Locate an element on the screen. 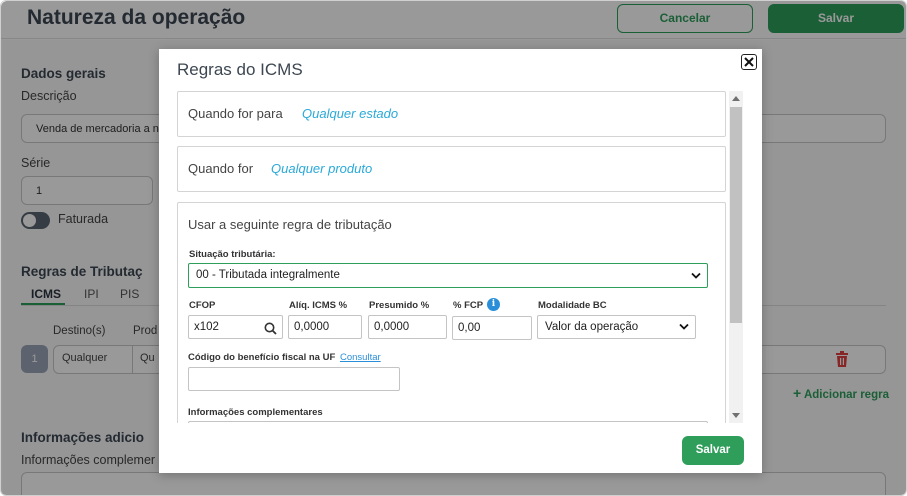 This screenshot has height=496, width=907. scroll-up-arrow-icon is located at coordinates (736, 98).